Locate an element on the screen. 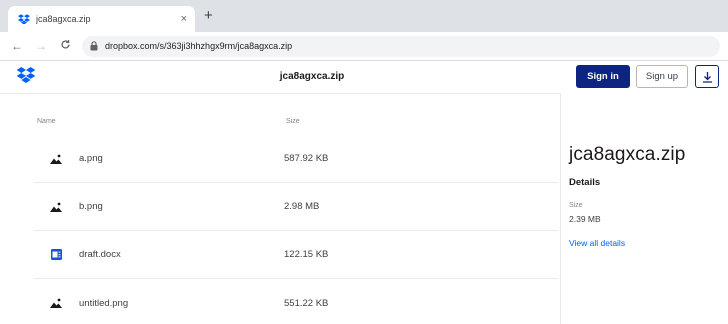 This screenshot has width=728, height=324. reload-icon is located at coordinates (65, 44).